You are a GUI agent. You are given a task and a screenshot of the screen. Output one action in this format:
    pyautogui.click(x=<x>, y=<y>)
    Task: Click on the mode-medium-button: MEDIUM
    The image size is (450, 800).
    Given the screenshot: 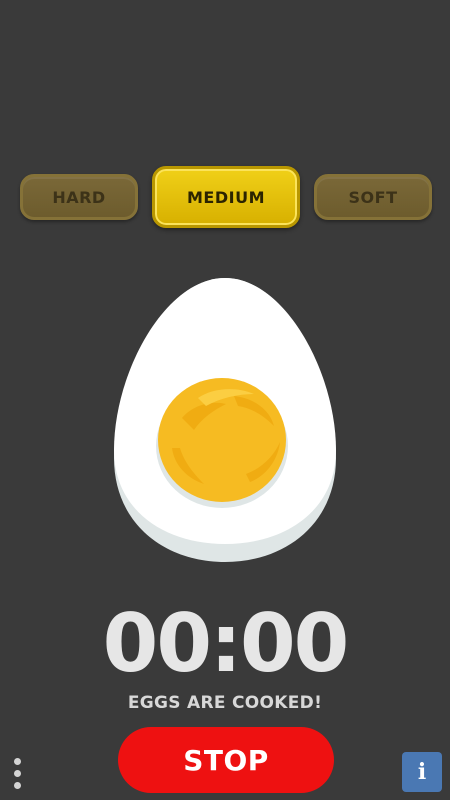 What is the action you would take?
    pyautogui.click(x=226, y=197)
    